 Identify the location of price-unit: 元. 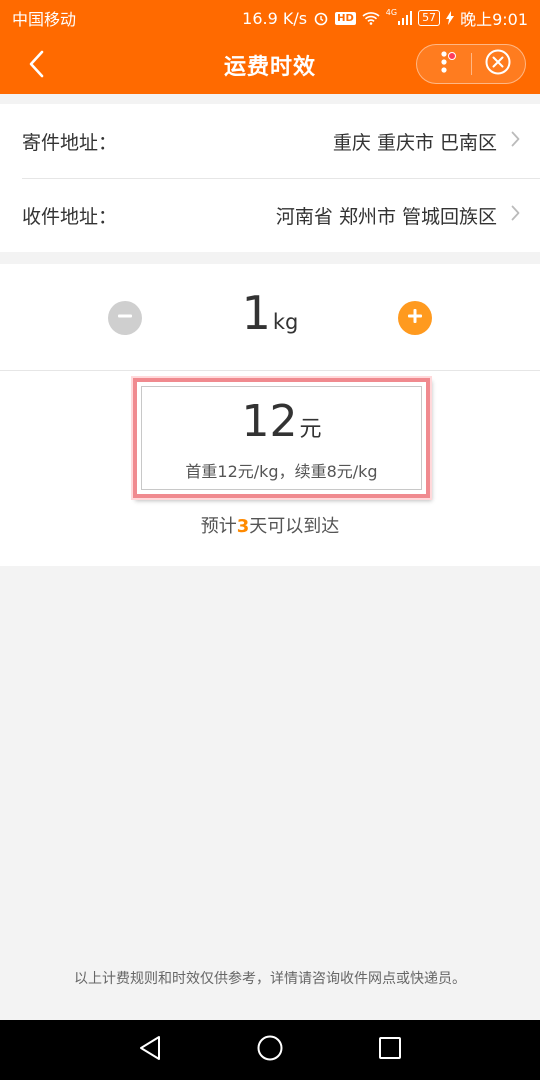
(310, 429).